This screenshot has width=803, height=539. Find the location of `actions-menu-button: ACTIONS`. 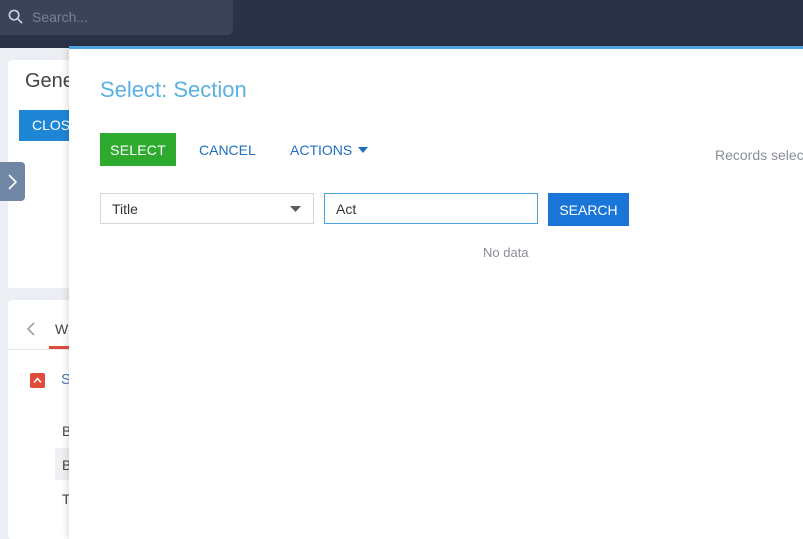

actions-menu-button: ACTIONS is located at coordinates (329, 149).